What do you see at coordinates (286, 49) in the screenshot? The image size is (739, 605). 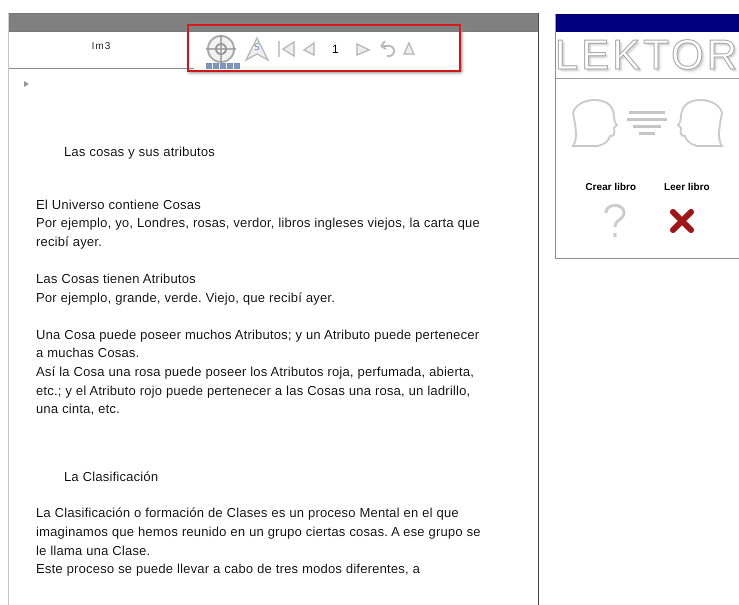 I see `first-page-icon` at bounding box center [286, 49].